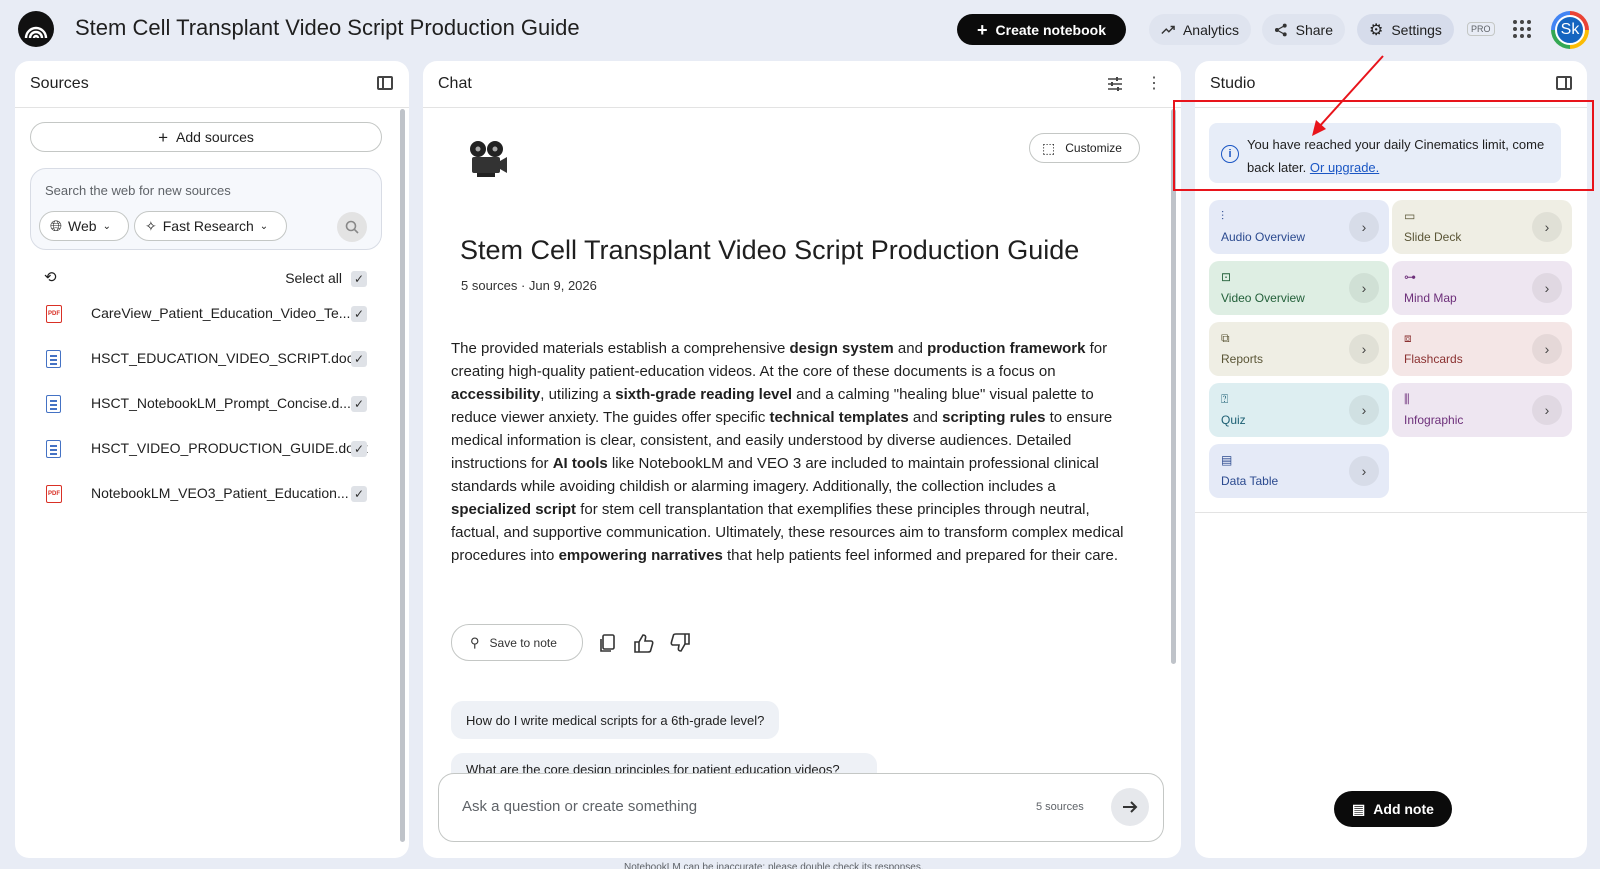 This screenshot has width=1600, height=869. I want to click on search-input: Search the web for new sources, so click(138, 190).